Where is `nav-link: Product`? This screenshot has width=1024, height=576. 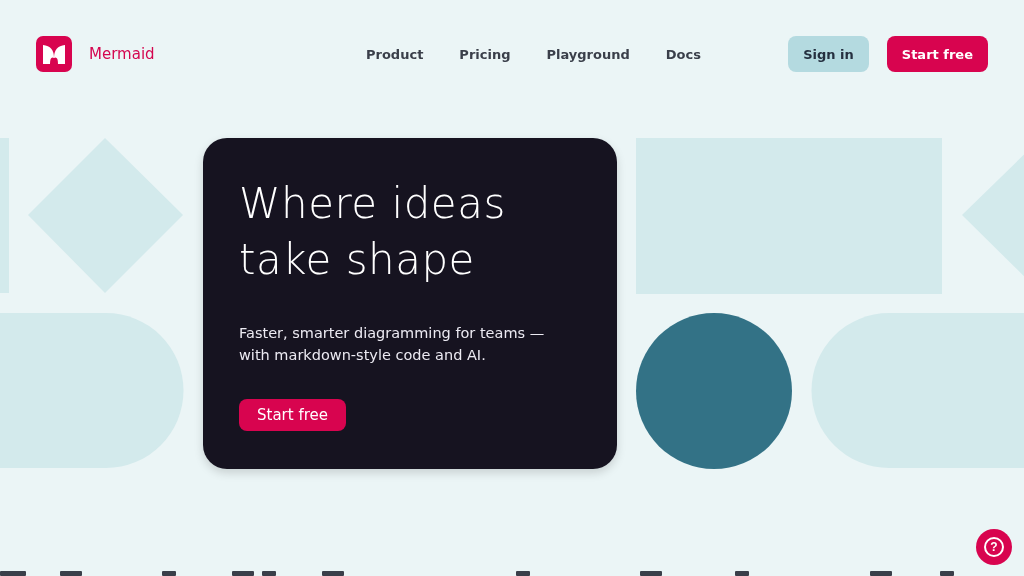 nav-link: Product is located at coordinates (395, 54).